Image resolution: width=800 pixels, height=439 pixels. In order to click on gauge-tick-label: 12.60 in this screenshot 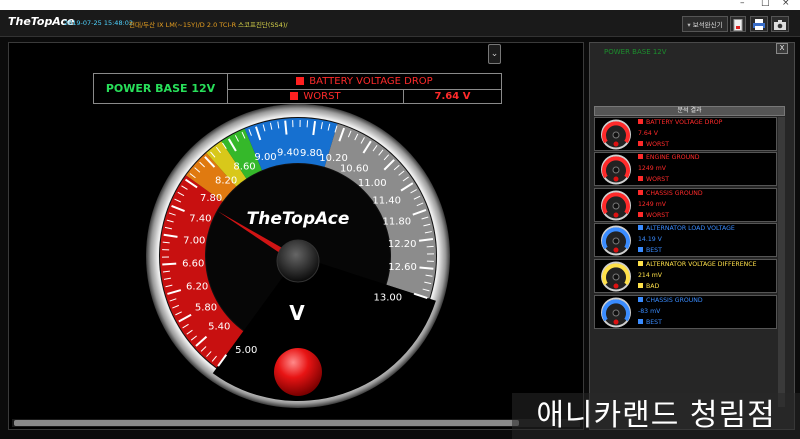, I will do `click(402, 267)`.